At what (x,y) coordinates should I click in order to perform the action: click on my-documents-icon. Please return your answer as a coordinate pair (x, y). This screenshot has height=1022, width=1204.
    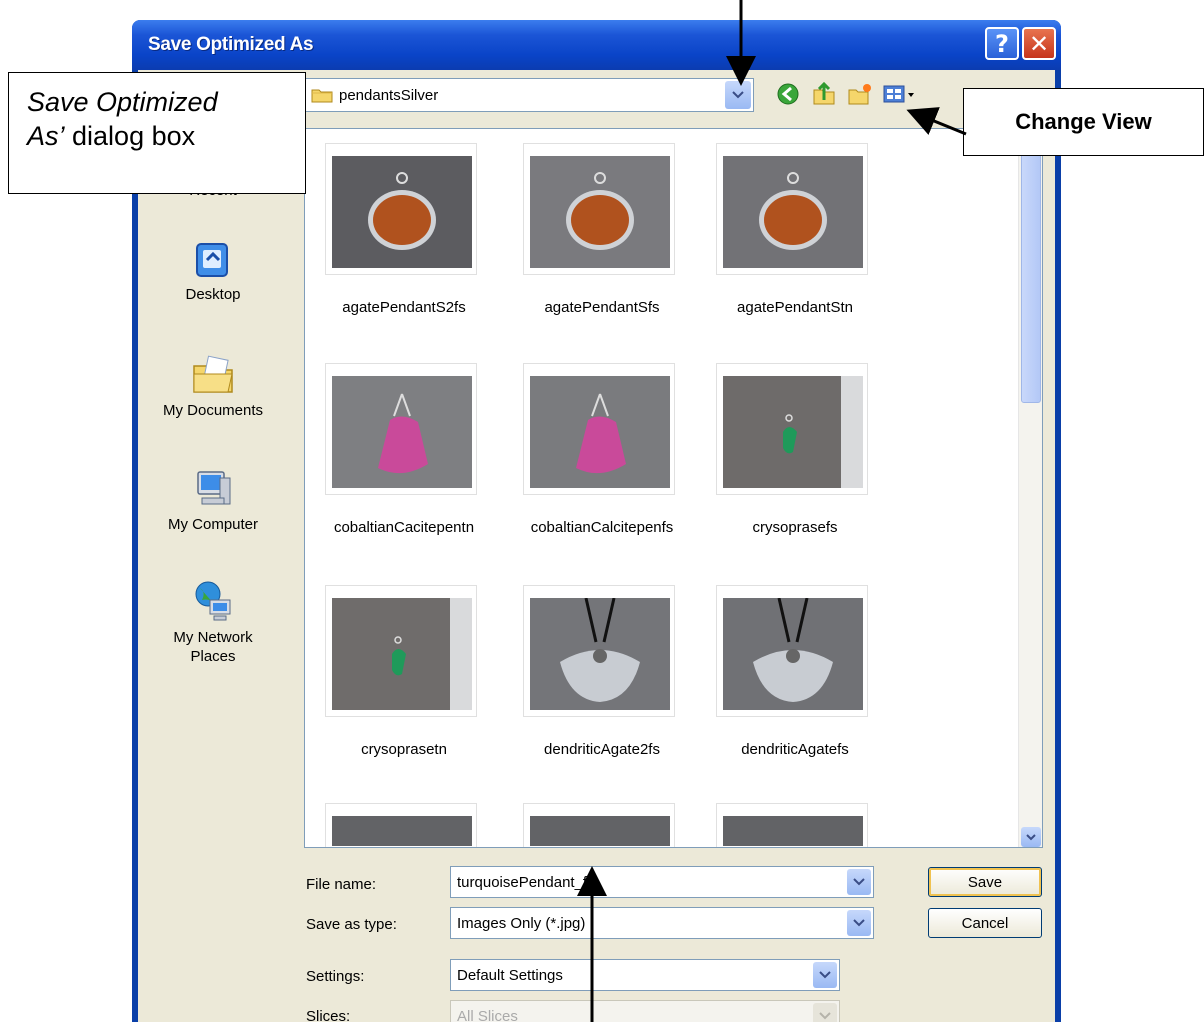
    Looking at the image, I should click on (213, 374).